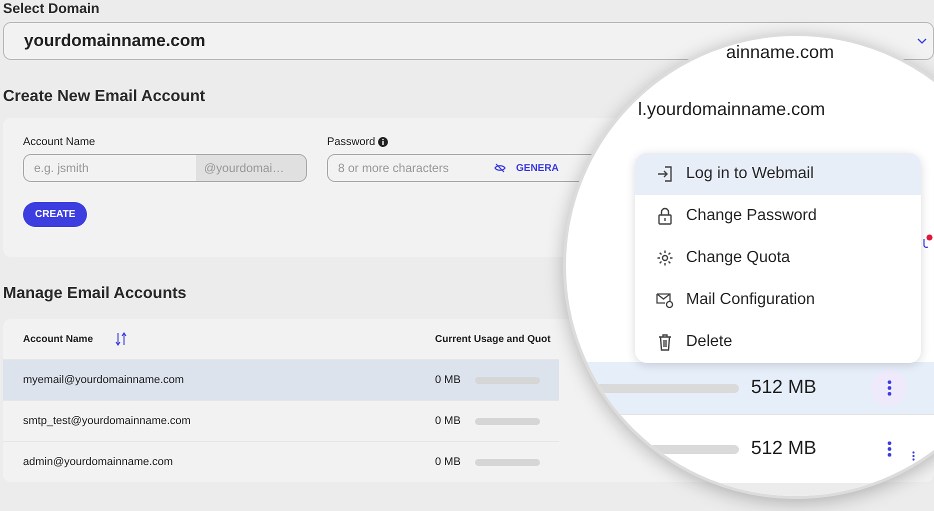 This screenshot has height=511, width=934. Describe the element at coordinates (922, 41) in the screenshot. I see `chevron-down-icon` at that location.